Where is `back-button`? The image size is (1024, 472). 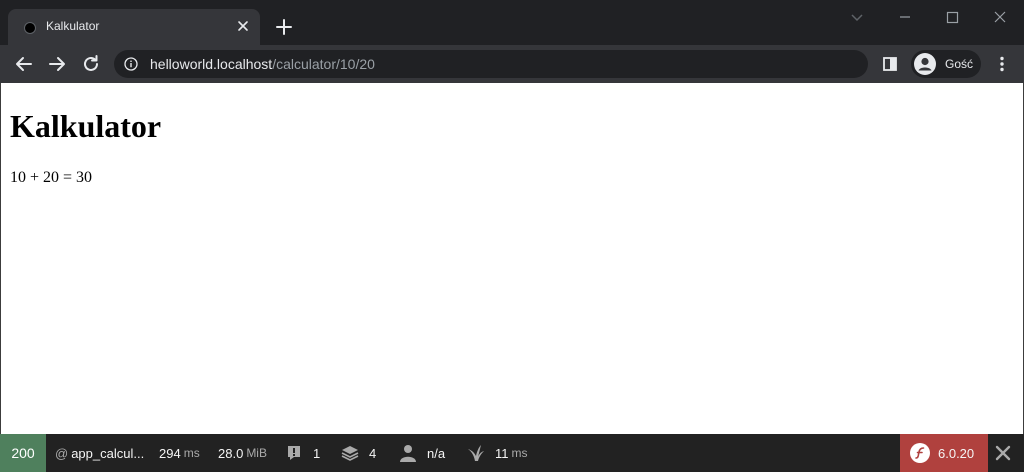 back-button is located at coordinates (24, 64).